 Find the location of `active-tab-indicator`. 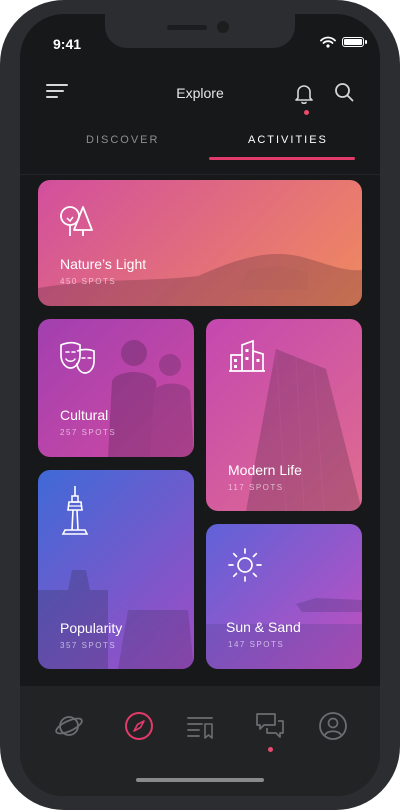

active-tab-indicator is located at coordinates (282, 158).